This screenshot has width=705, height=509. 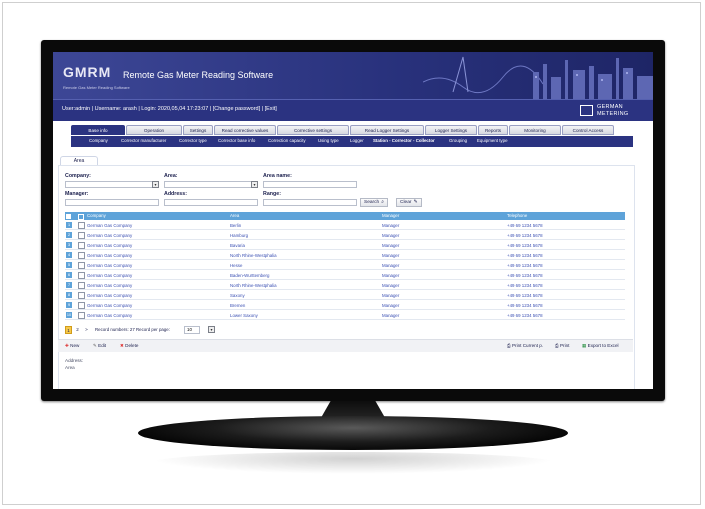 What do you see at coordinates (96, 215) in the screenshot?
I see `column-company: Company` at bounding box center [96, 215].